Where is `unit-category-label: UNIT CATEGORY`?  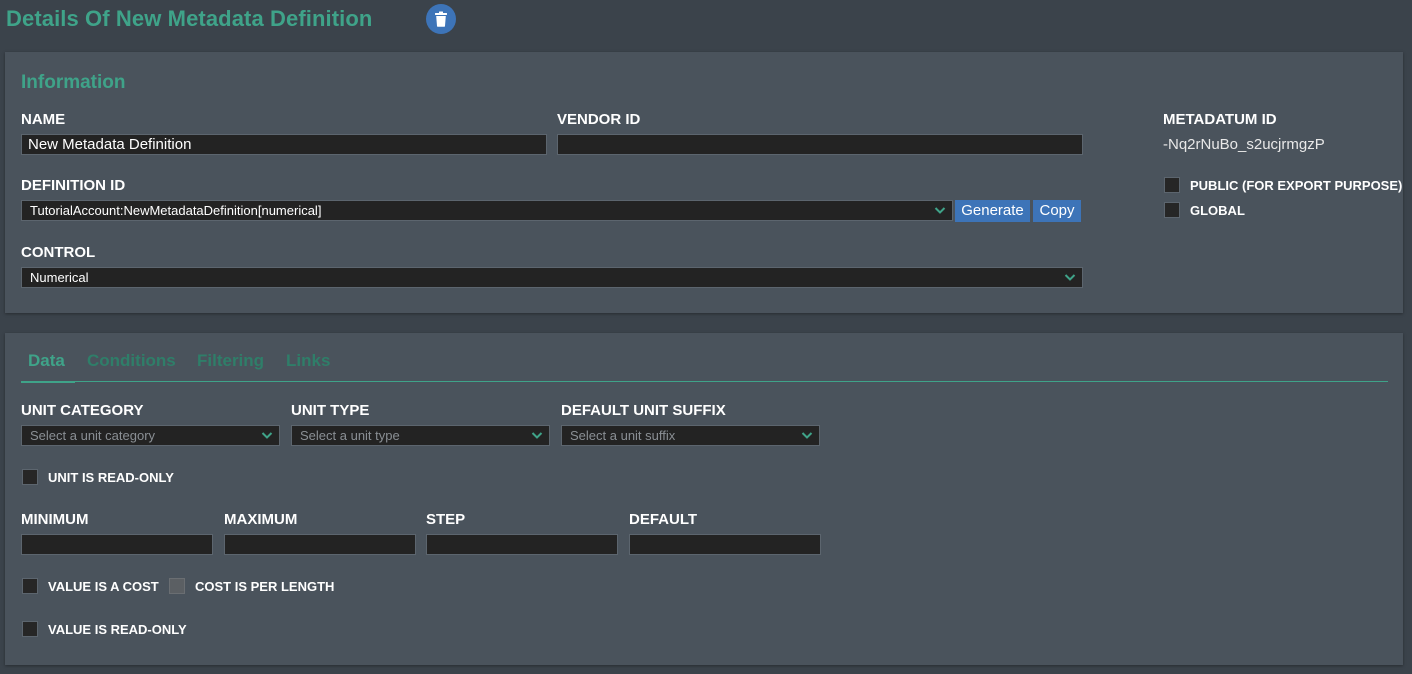
unit-category-label: UNIT CATEGORY is located at coordinates (82, 410).